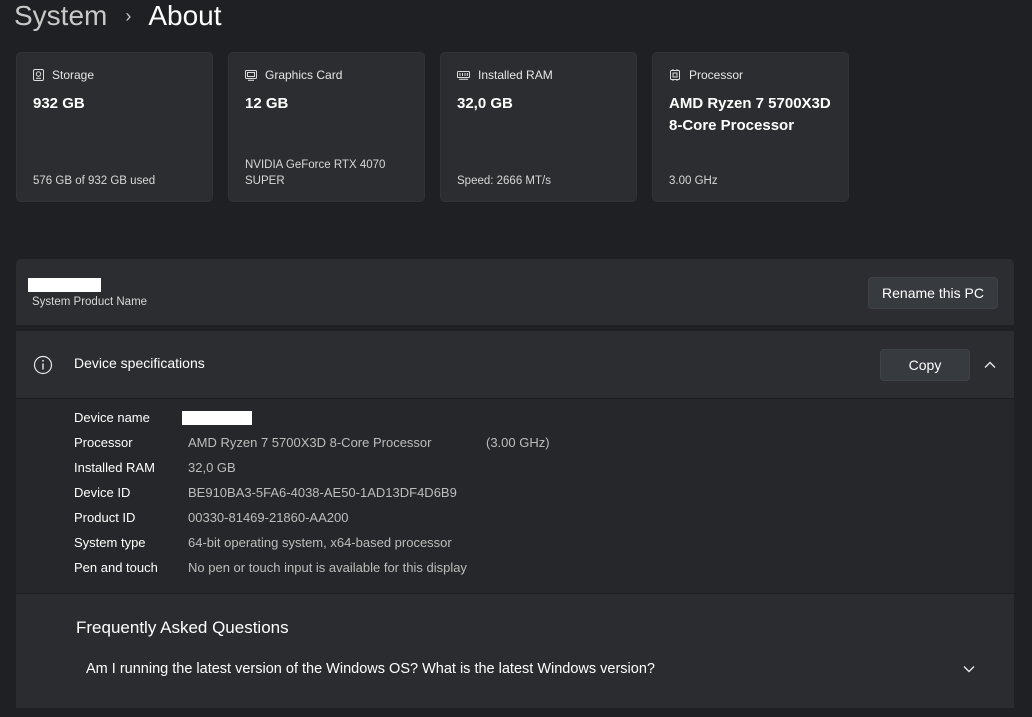  Describe the element at coordinates (59, 103) in the screenshot. I see `card-value: 932 GB` at that location.